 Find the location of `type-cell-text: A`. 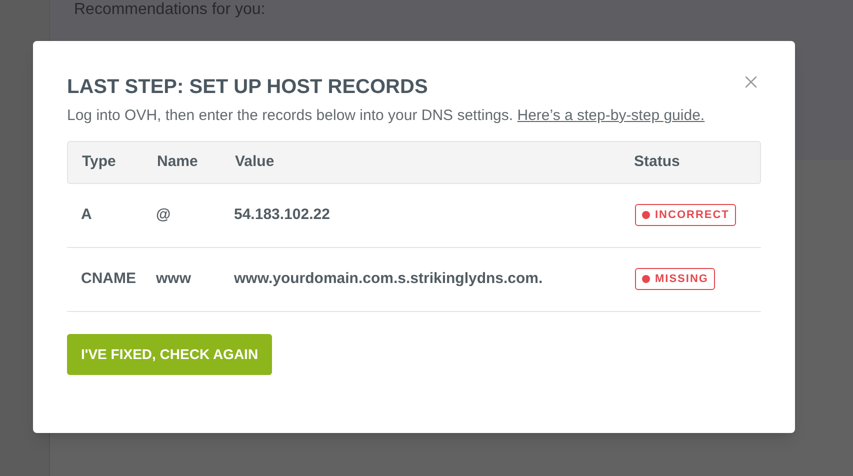

type-cell-text: A is located at coordinates (86, 215).